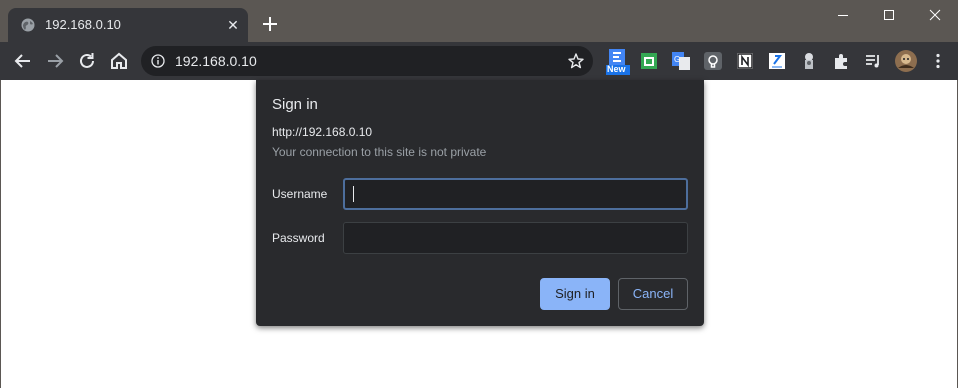  What do you see at coordinates (233, 25) in the screenshot?
I see `tab-close-icon: ✕` at bounding box center [233, 25].